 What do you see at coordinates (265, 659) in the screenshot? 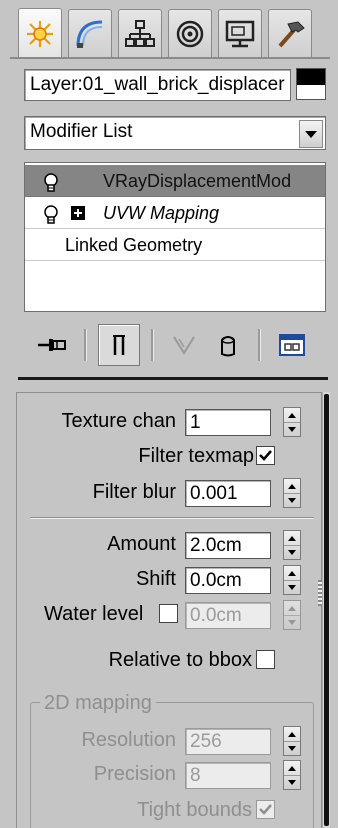
I see `relative-to-bbox-checkbox` at bounding box center [265, 659].